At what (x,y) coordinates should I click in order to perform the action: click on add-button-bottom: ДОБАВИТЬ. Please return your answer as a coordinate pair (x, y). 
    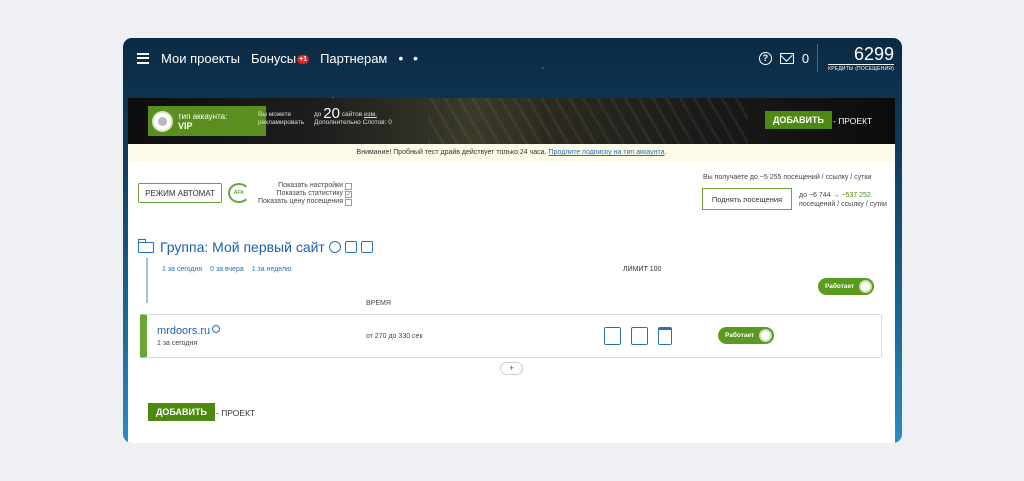
    Looking at the image, I should click on (181, 412).